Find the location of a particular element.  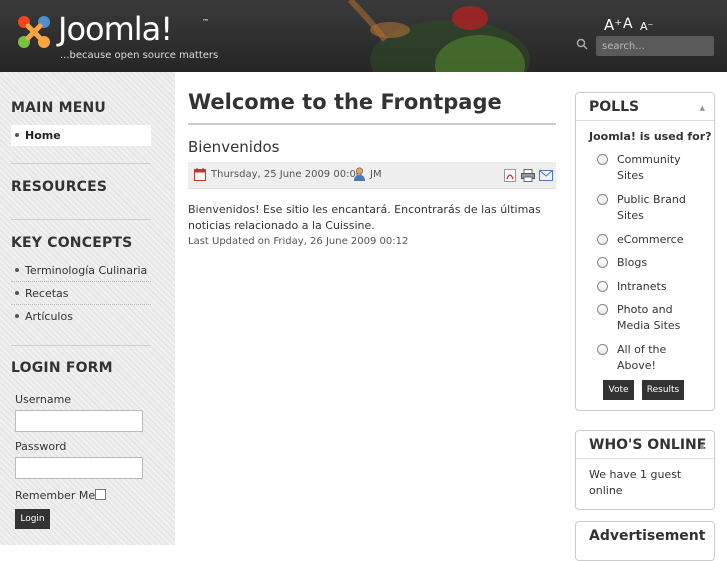

poll-question: Joomla! is used for? is located at coordinates (650, 136).